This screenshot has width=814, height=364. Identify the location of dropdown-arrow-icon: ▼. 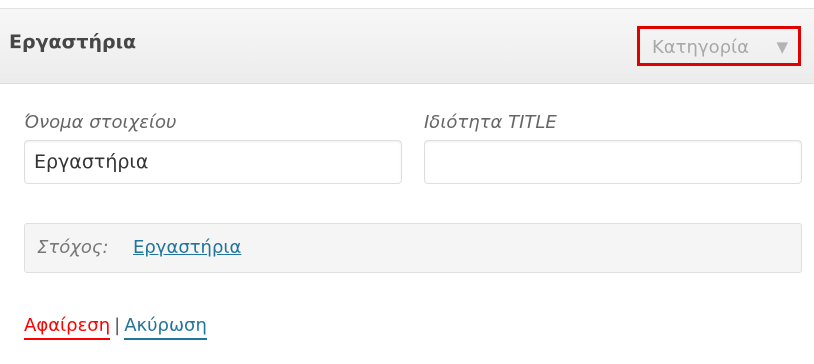
(782, 47).